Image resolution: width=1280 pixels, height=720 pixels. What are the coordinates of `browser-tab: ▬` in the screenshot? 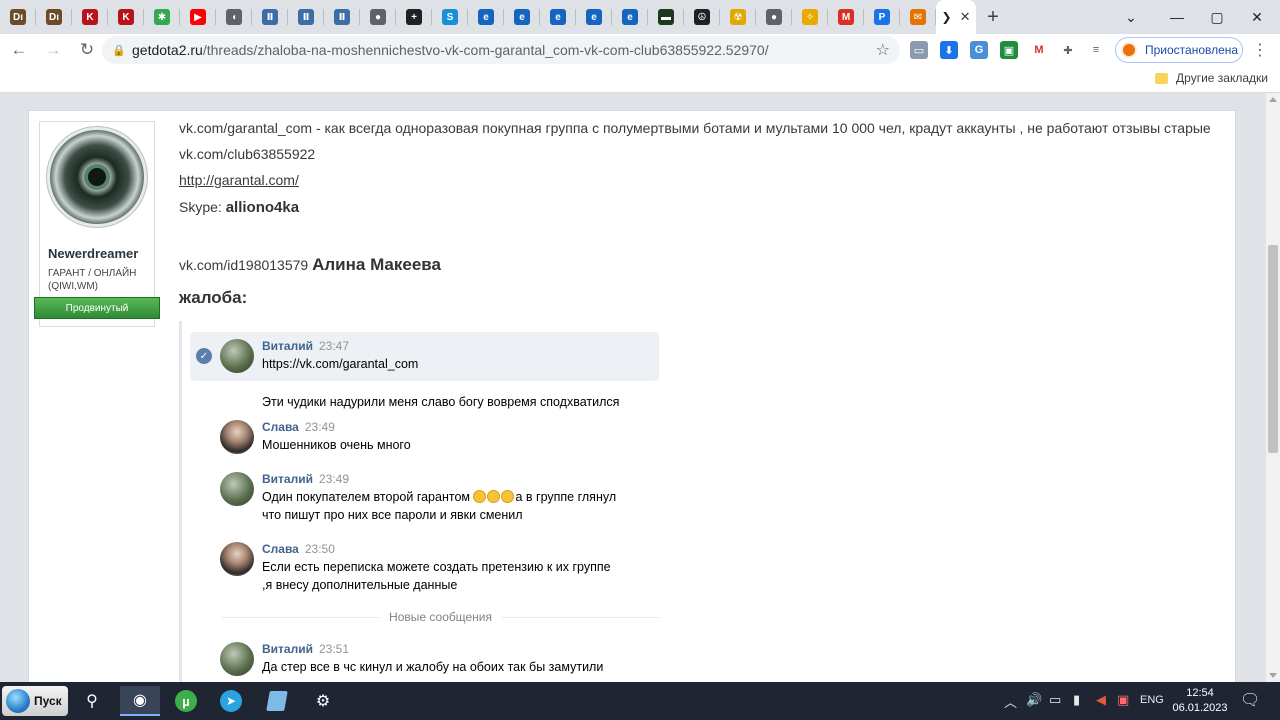 It's located at (666, 17).